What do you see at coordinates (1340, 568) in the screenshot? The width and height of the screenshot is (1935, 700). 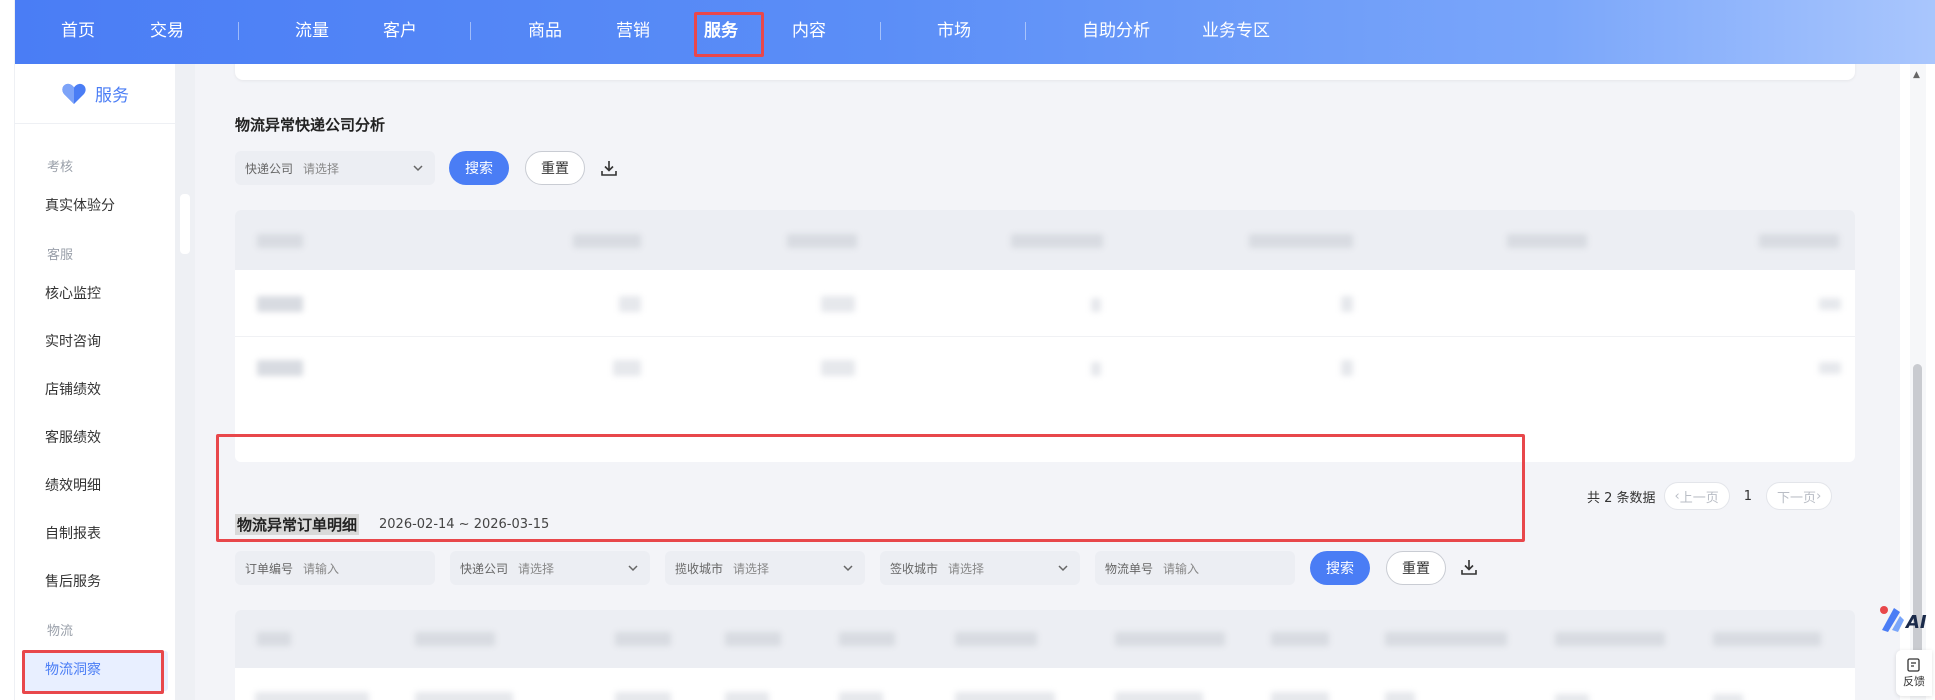 I see `order-search-button: 搜索` at bounding box center [1340, 568].